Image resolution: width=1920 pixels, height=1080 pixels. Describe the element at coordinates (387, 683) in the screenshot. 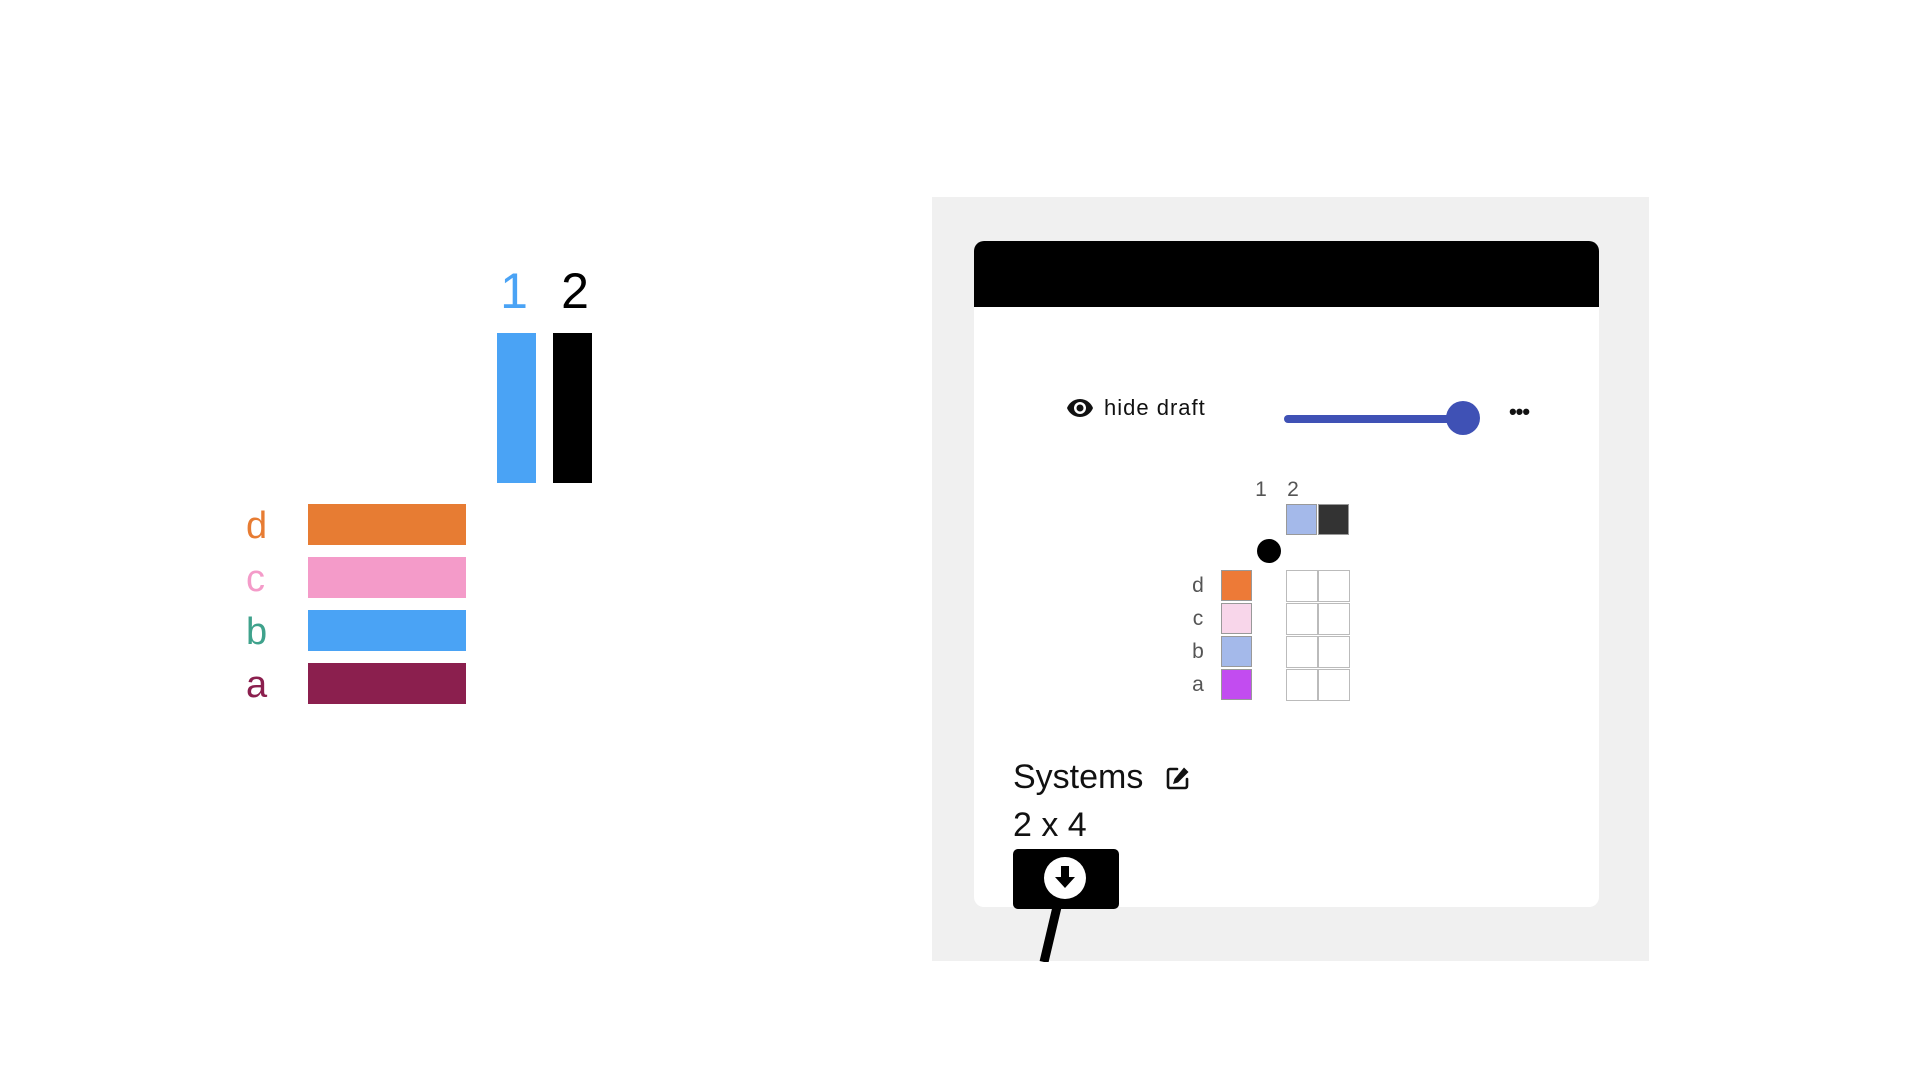

I see `row-bar-a` at that location.